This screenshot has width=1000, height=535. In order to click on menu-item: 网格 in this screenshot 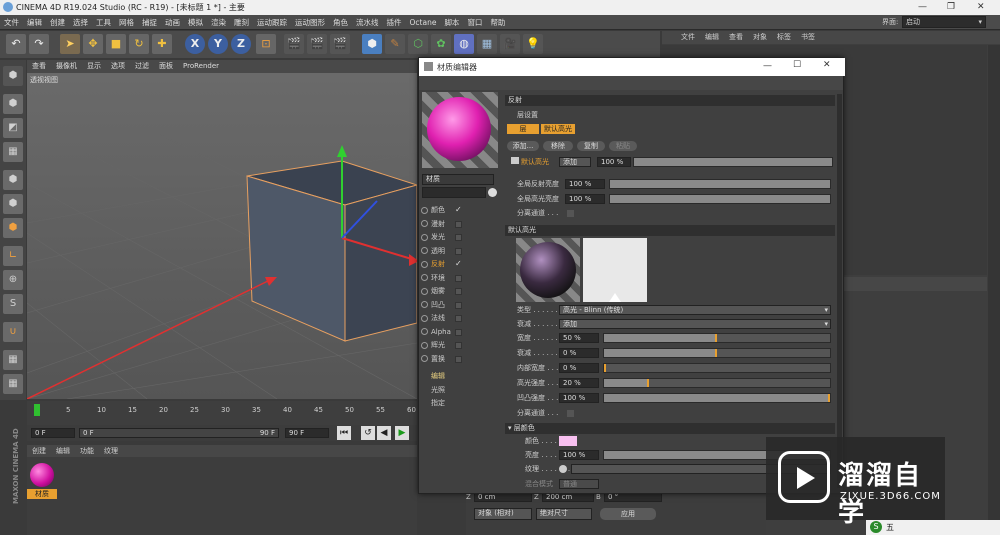, I will do `click(126, 22)`.